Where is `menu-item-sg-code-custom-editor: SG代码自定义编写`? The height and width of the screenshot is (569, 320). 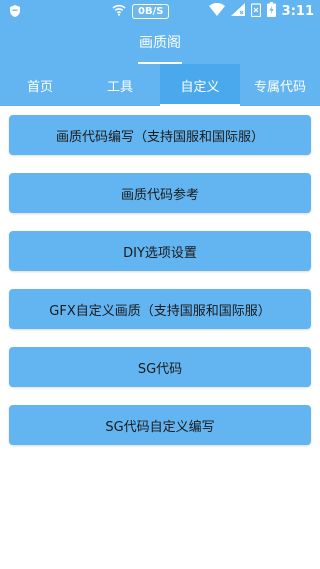 menu-item-sg-code-custom-editor: SG代码自定义编写 is located at coordinates (160, 425).